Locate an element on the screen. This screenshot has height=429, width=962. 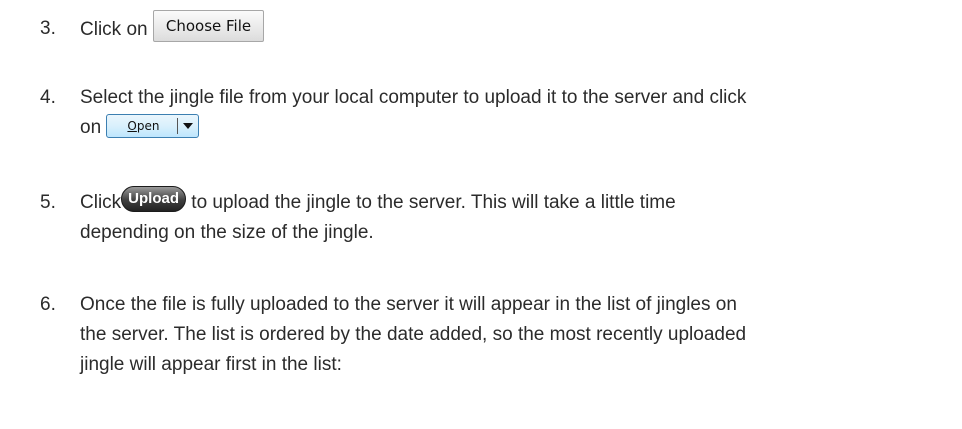
chevron-down-icon is located at coordinates (188, 126).